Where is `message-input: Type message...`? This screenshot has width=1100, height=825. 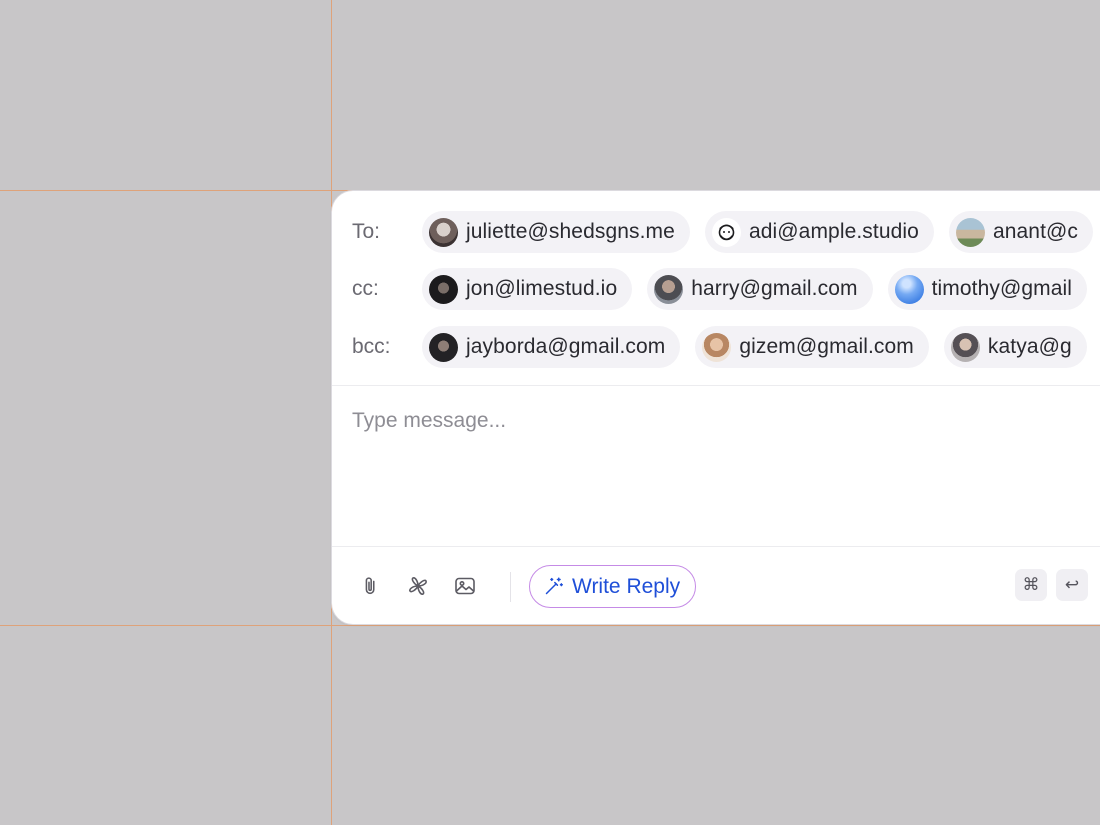 message-input: Type message... is located at coordinates (429, 421).